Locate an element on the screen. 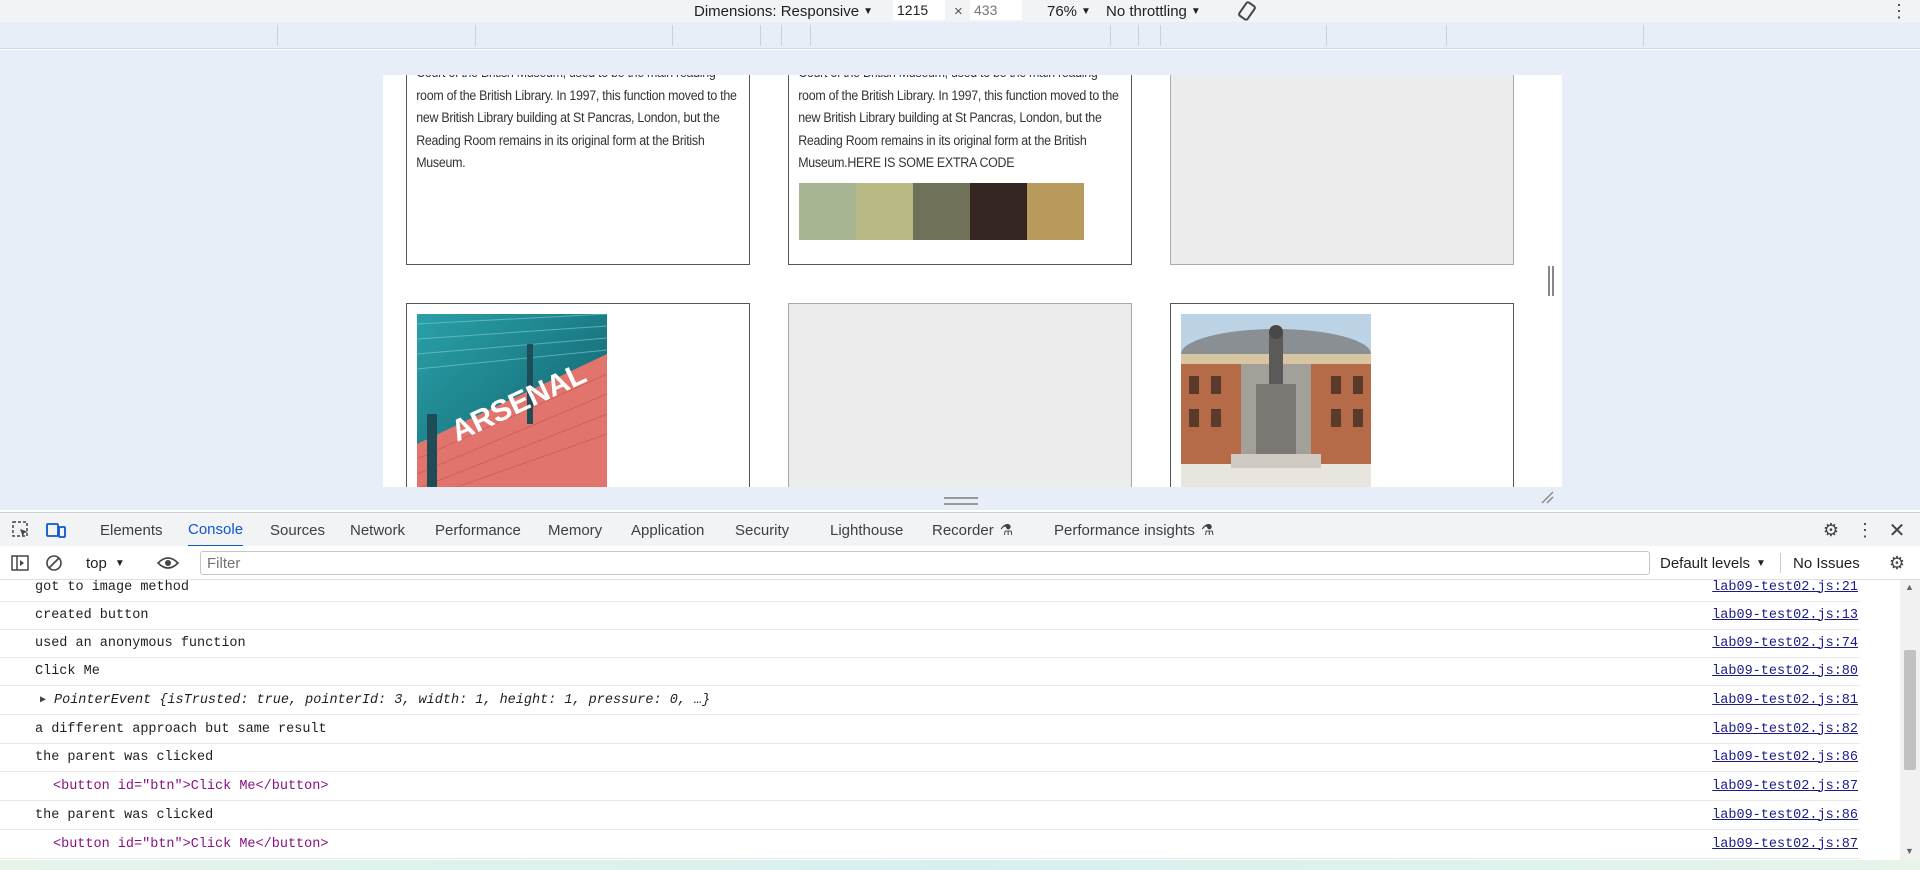 Image resolution: width=1920 pixels, height=870 pixels. clear-console-icon is located at coordinates (54, 563).